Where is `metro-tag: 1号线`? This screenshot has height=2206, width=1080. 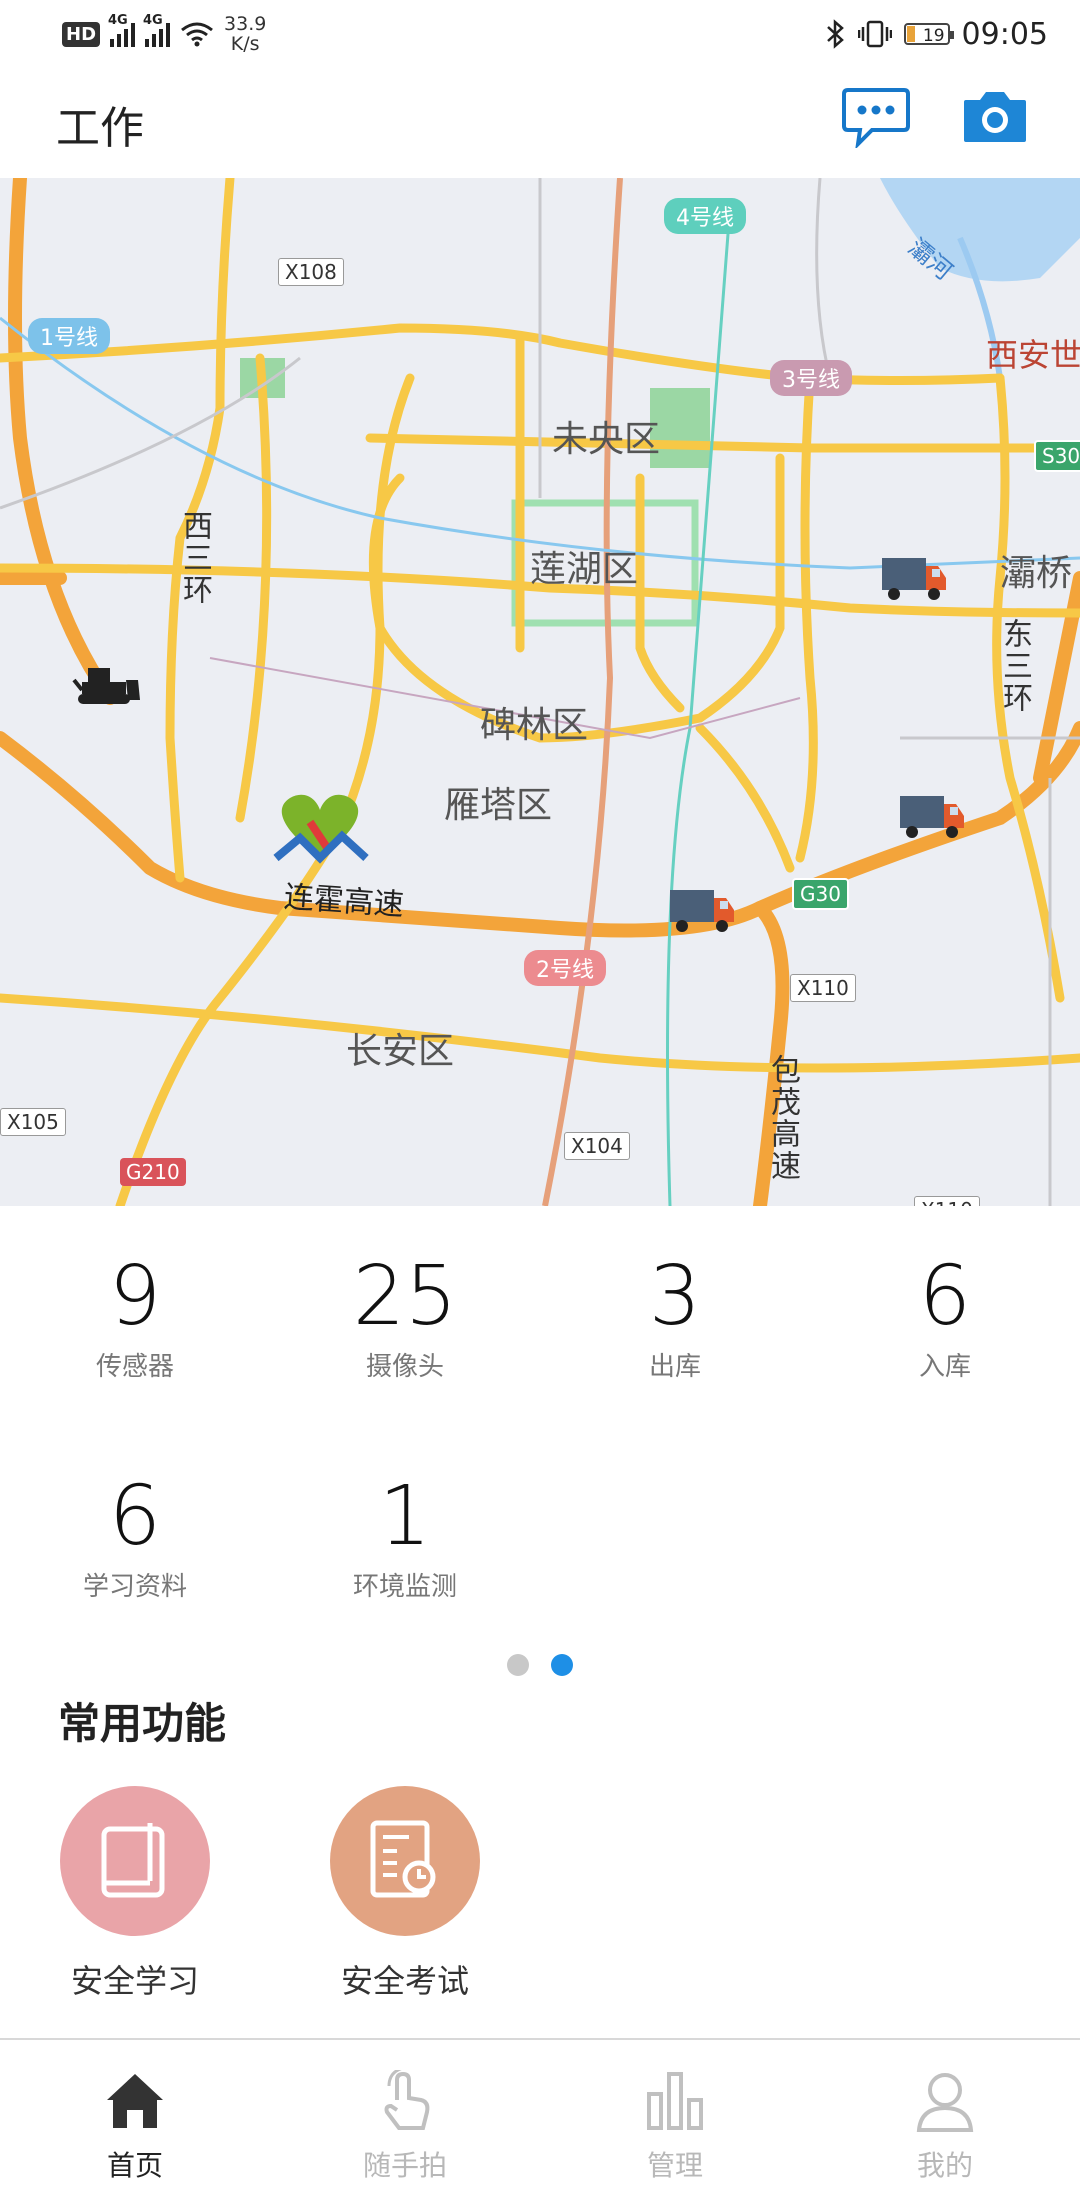
metro-tag: 1号线 is located at coordinates (69, 336).